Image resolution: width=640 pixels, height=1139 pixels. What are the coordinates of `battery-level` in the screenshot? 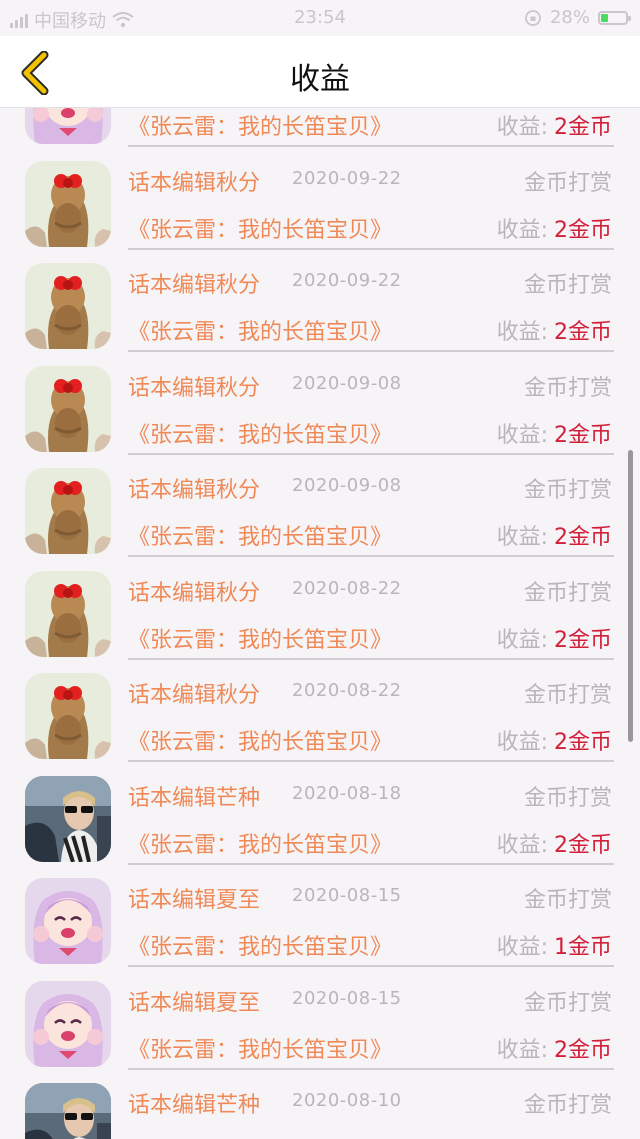 It's located at (604, 17).